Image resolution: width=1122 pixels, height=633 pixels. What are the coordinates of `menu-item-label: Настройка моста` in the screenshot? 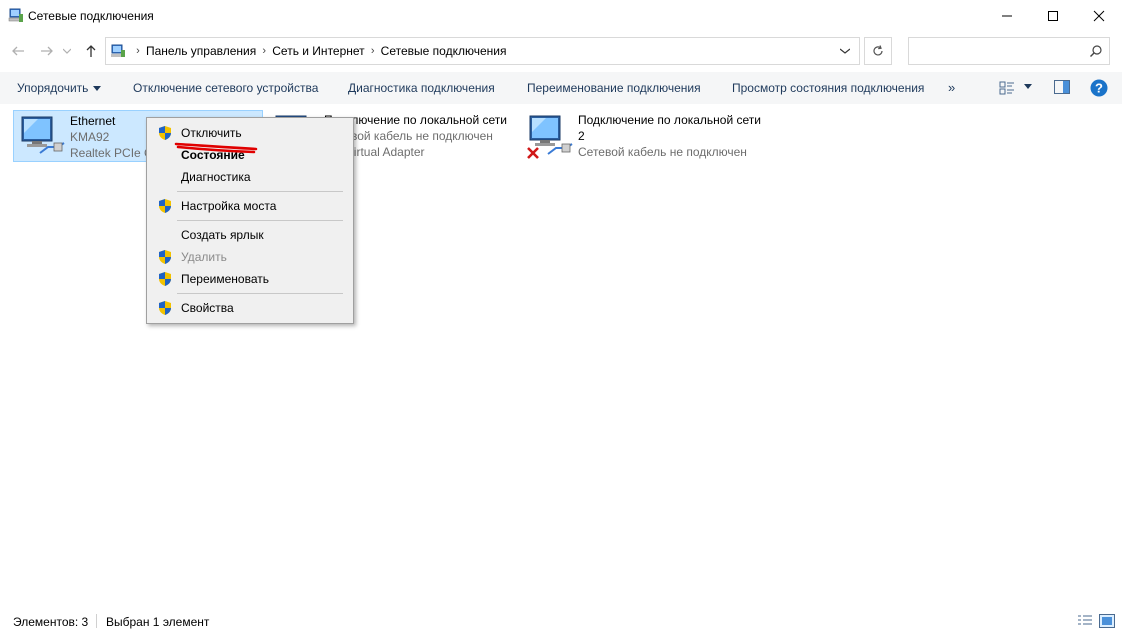 It's located at (229, 206).